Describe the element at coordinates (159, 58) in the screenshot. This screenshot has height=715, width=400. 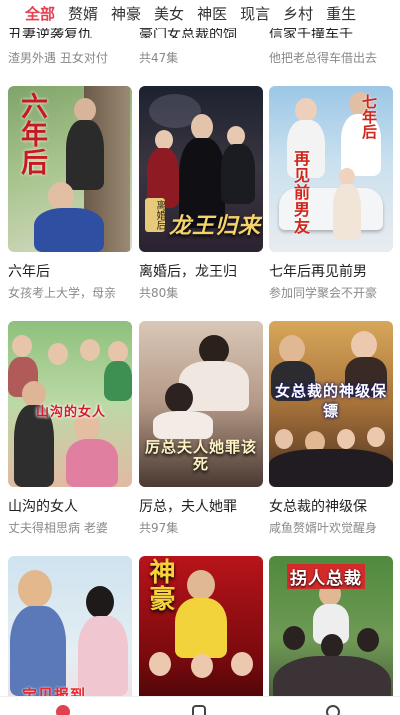
I see `card-subtitle: 共47集` at that location.